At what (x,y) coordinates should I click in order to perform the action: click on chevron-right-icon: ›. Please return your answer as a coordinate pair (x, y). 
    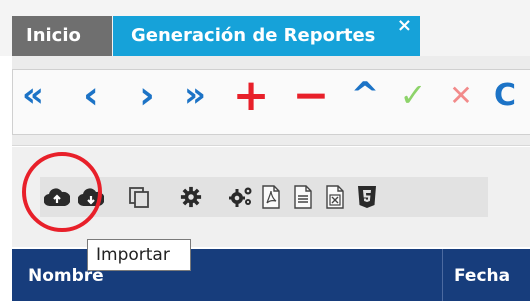
    Looking at the image, I should click on (147, 95).